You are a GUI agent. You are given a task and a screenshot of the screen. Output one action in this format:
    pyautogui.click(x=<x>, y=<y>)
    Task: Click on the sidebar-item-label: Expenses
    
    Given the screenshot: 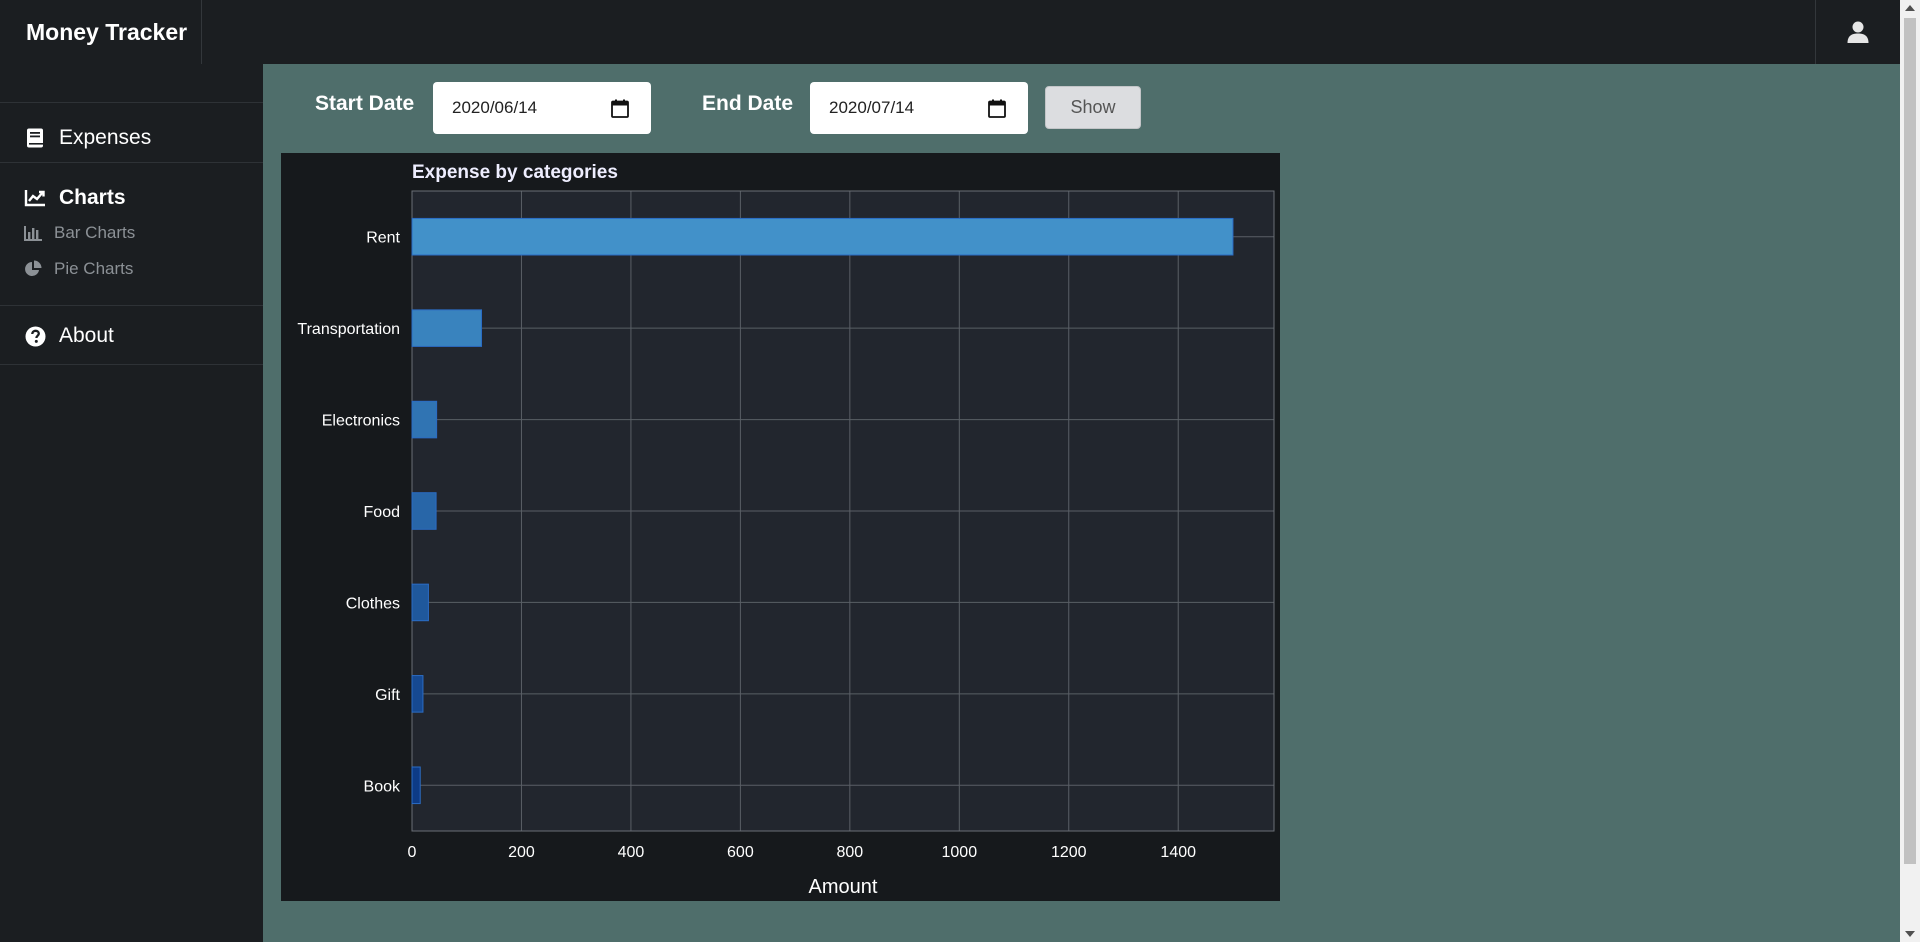 What is the action you would take?
    pyautogui.click(x=105, y=137)
    